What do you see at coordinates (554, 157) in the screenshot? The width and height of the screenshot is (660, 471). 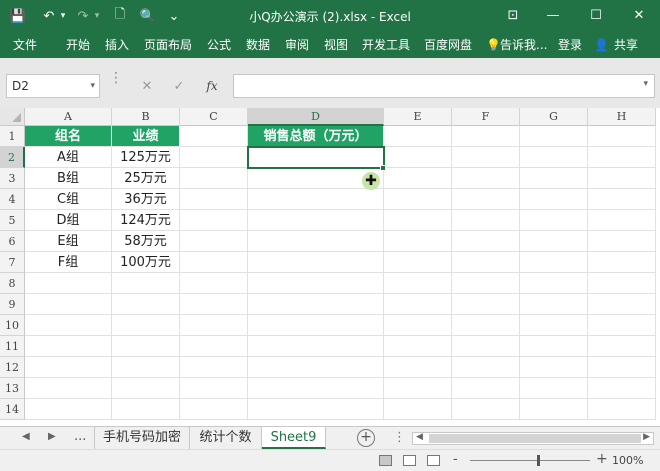 I see `cell-g2` at bounding box center [554, 157].